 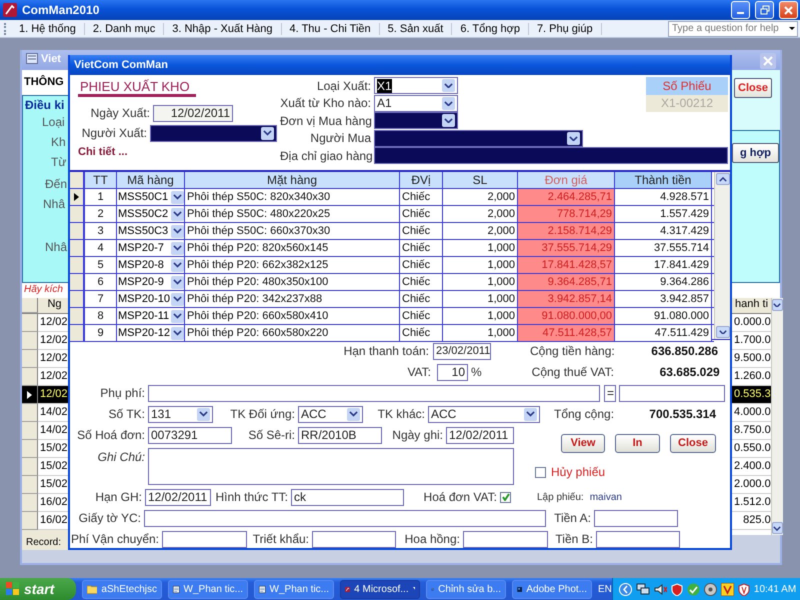 What do you see at coordinates (38, 589) in the screenshot?
I see `start-button: start` at bounding box center [38, 589].